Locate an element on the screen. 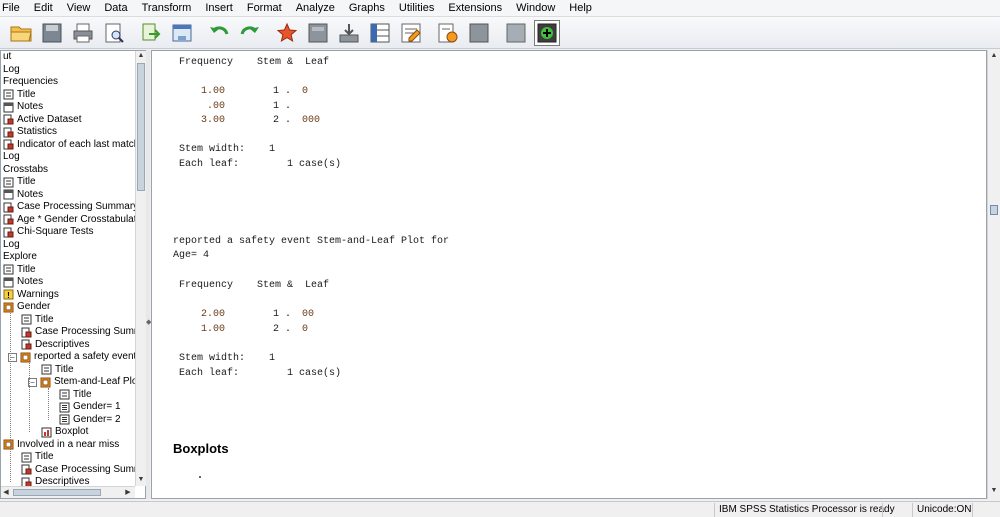 This screenshot has height=517, width=1000. outline-item-label: Chi-Square Tests is located at coordinates (55, 231).